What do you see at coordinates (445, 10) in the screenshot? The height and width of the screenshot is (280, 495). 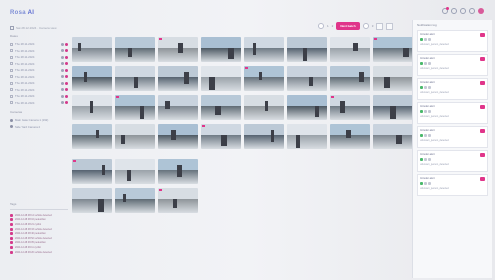 I see `bell-icon` at bounding box center [445, 10].